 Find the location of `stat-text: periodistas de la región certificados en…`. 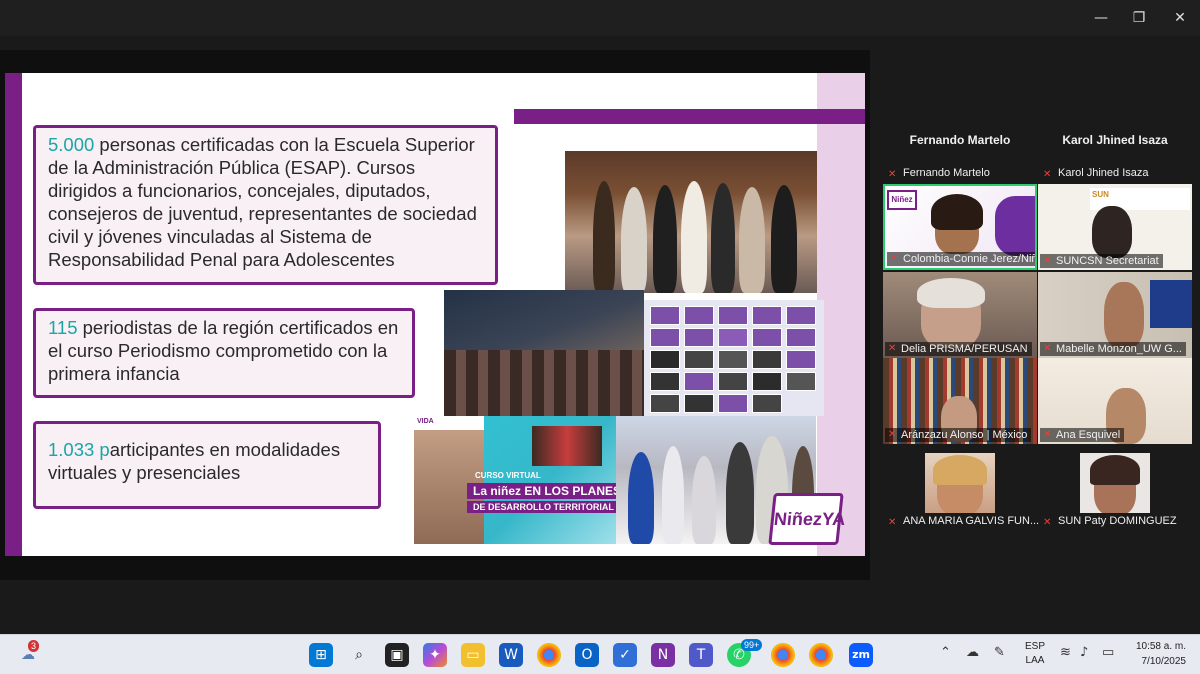

stat-text: periodistas de la región certificados en… is located at coordinates (223, 350).